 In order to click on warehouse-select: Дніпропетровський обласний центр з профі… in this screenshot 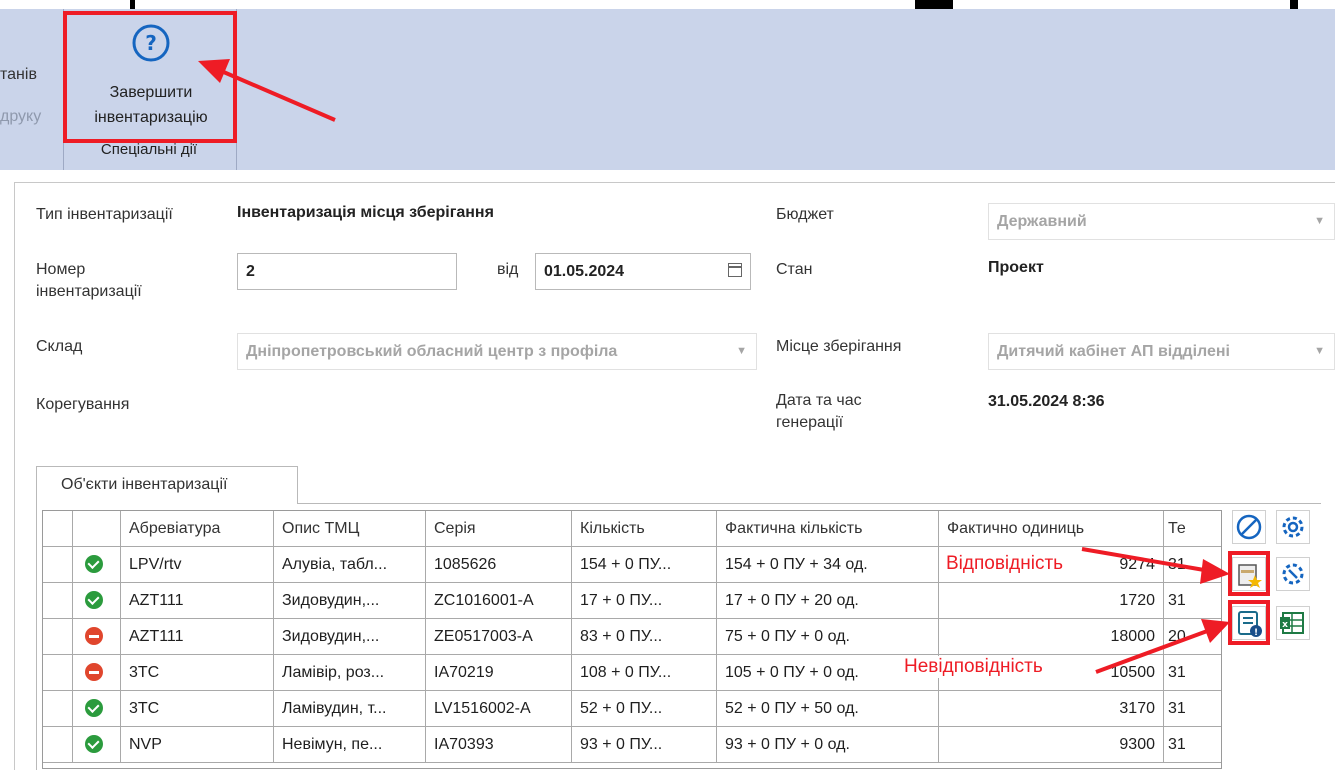, I will do `click(497, 351)`.